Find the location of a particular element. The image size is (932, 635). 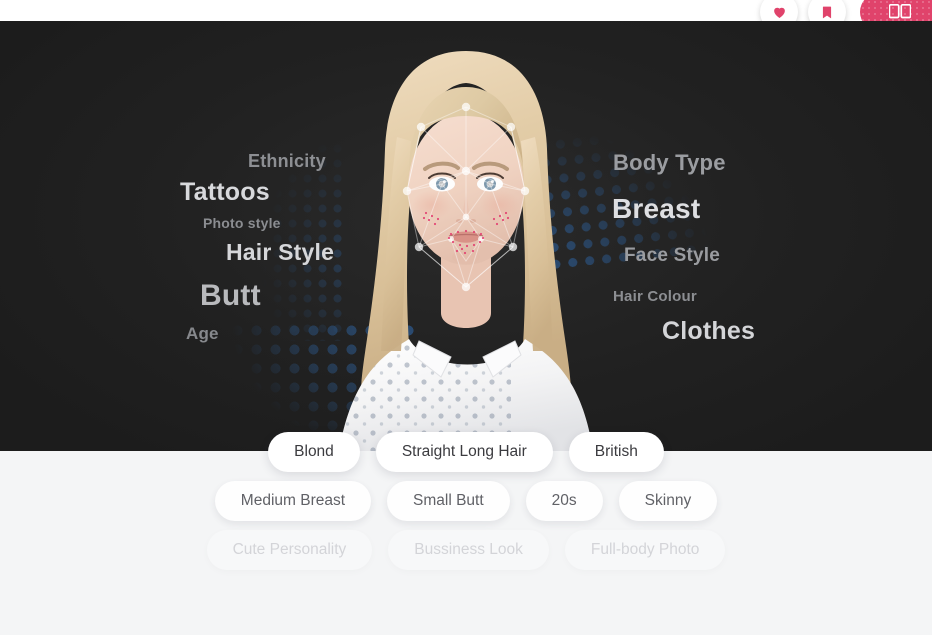

heart-icon-button is located at coordinates (779, 10).